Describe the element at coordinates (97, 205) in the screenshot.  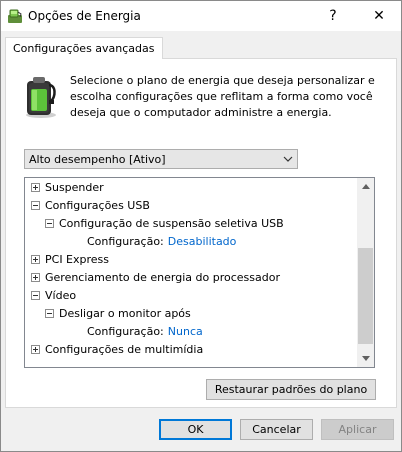
I see `tree-item-label: Configurações USB` at that location.